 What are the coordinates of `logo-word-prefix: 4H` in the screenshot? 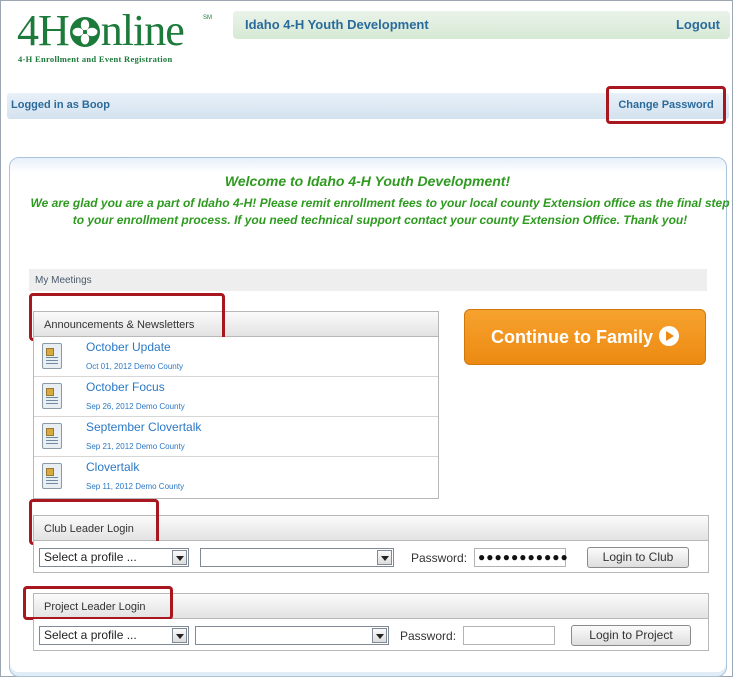 It's located at (43, 30).